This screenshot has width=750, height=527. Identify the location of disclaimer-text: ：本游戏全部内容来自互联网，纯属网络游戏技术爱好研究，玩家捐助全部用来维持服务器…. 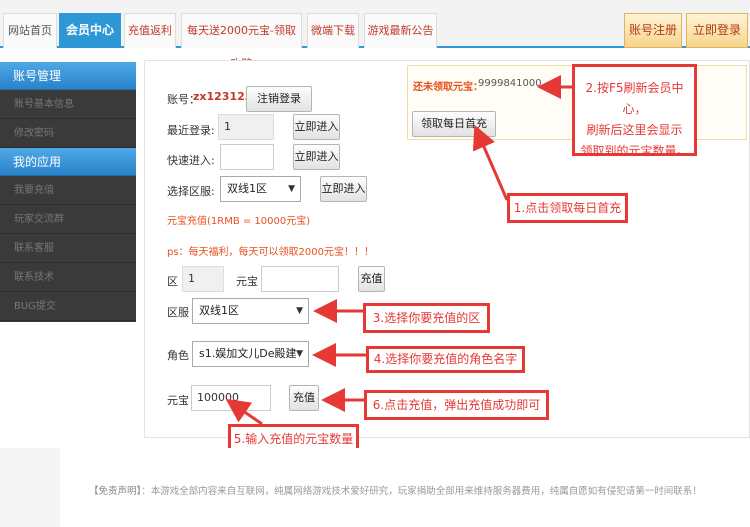
(421, 491).